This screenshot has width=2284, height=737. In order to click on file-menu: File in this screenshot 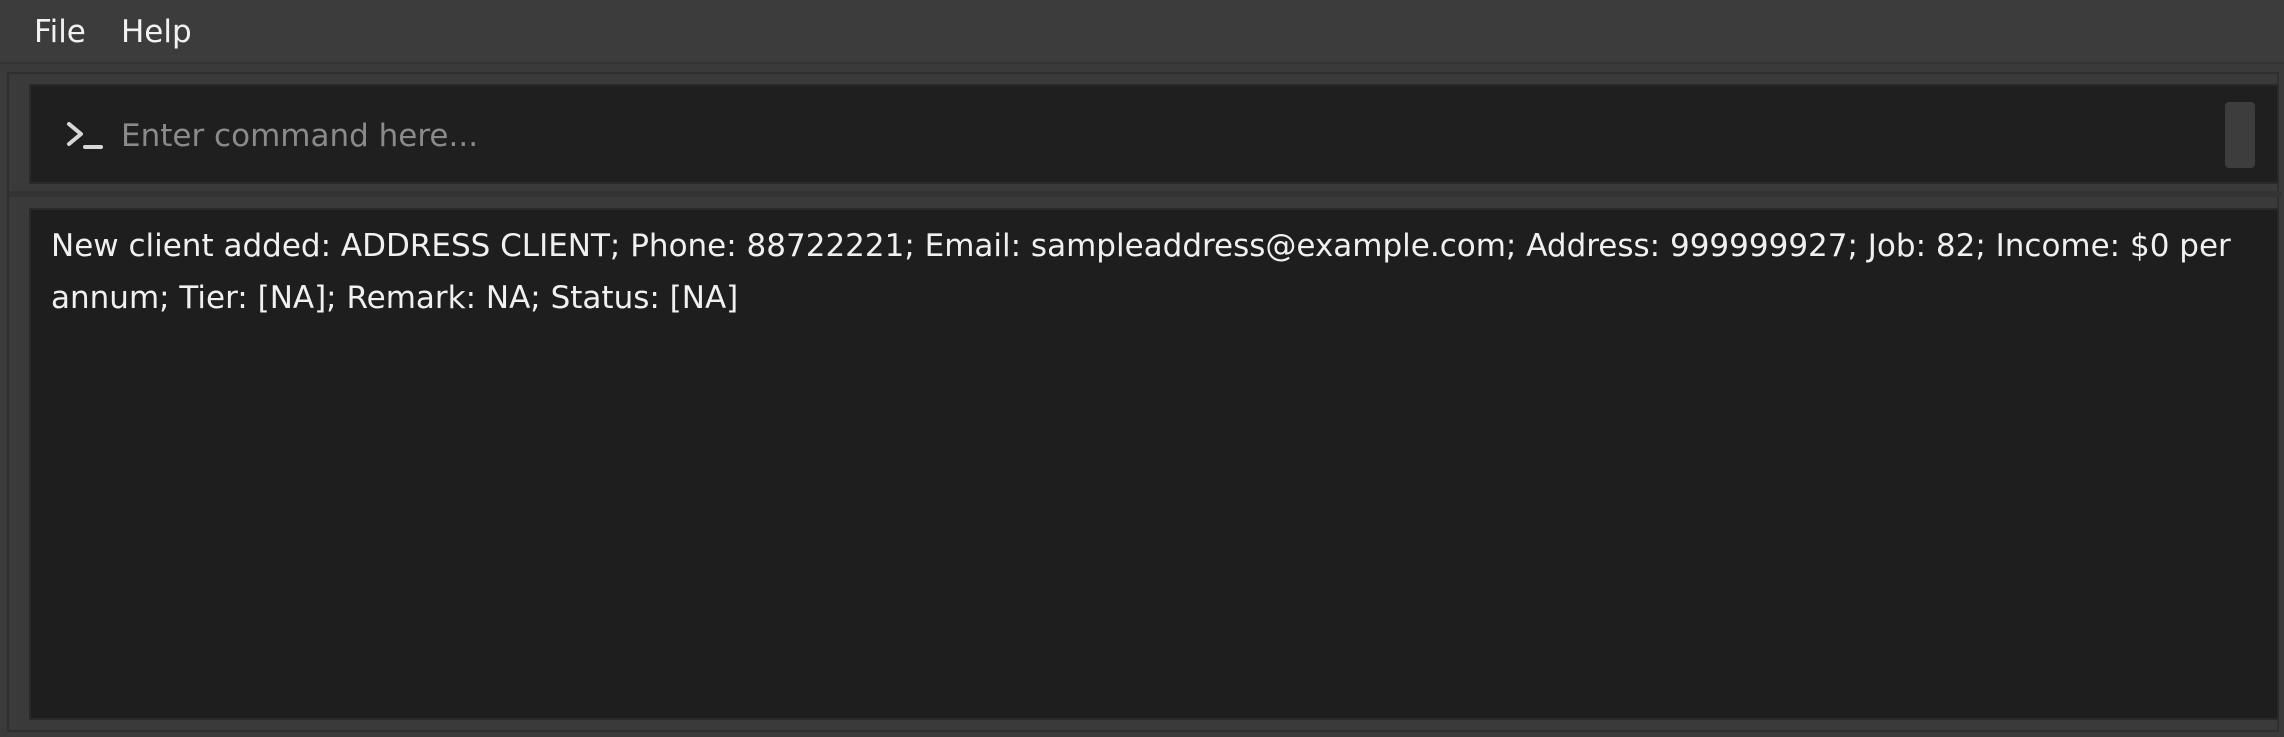, I will do `click(60, 32)`.